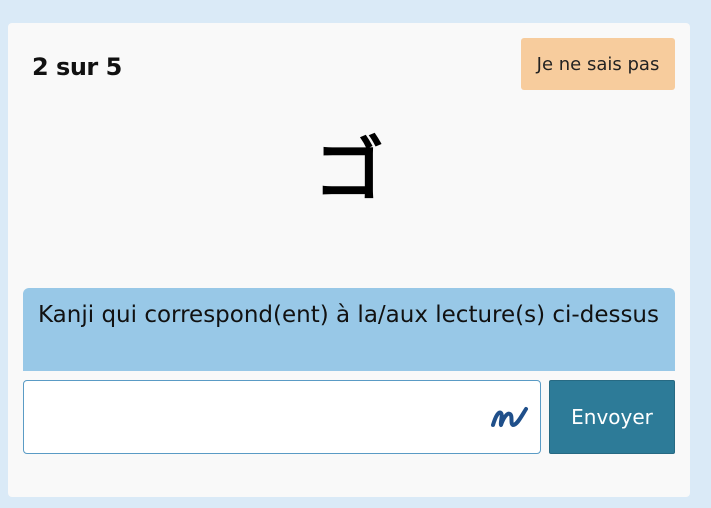 This screenshot has width=711, height=508. I want to click on answer-input, so click(256, 418).